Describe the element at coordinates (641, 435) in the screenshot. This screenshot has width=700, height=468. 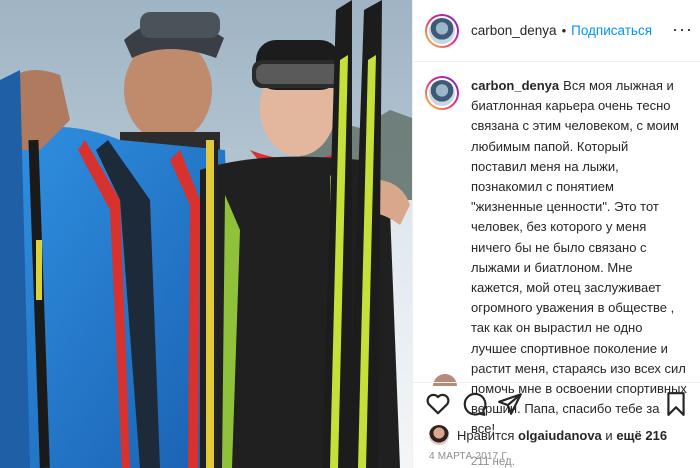
I see `likes-count-link: ещё 216` at that location.